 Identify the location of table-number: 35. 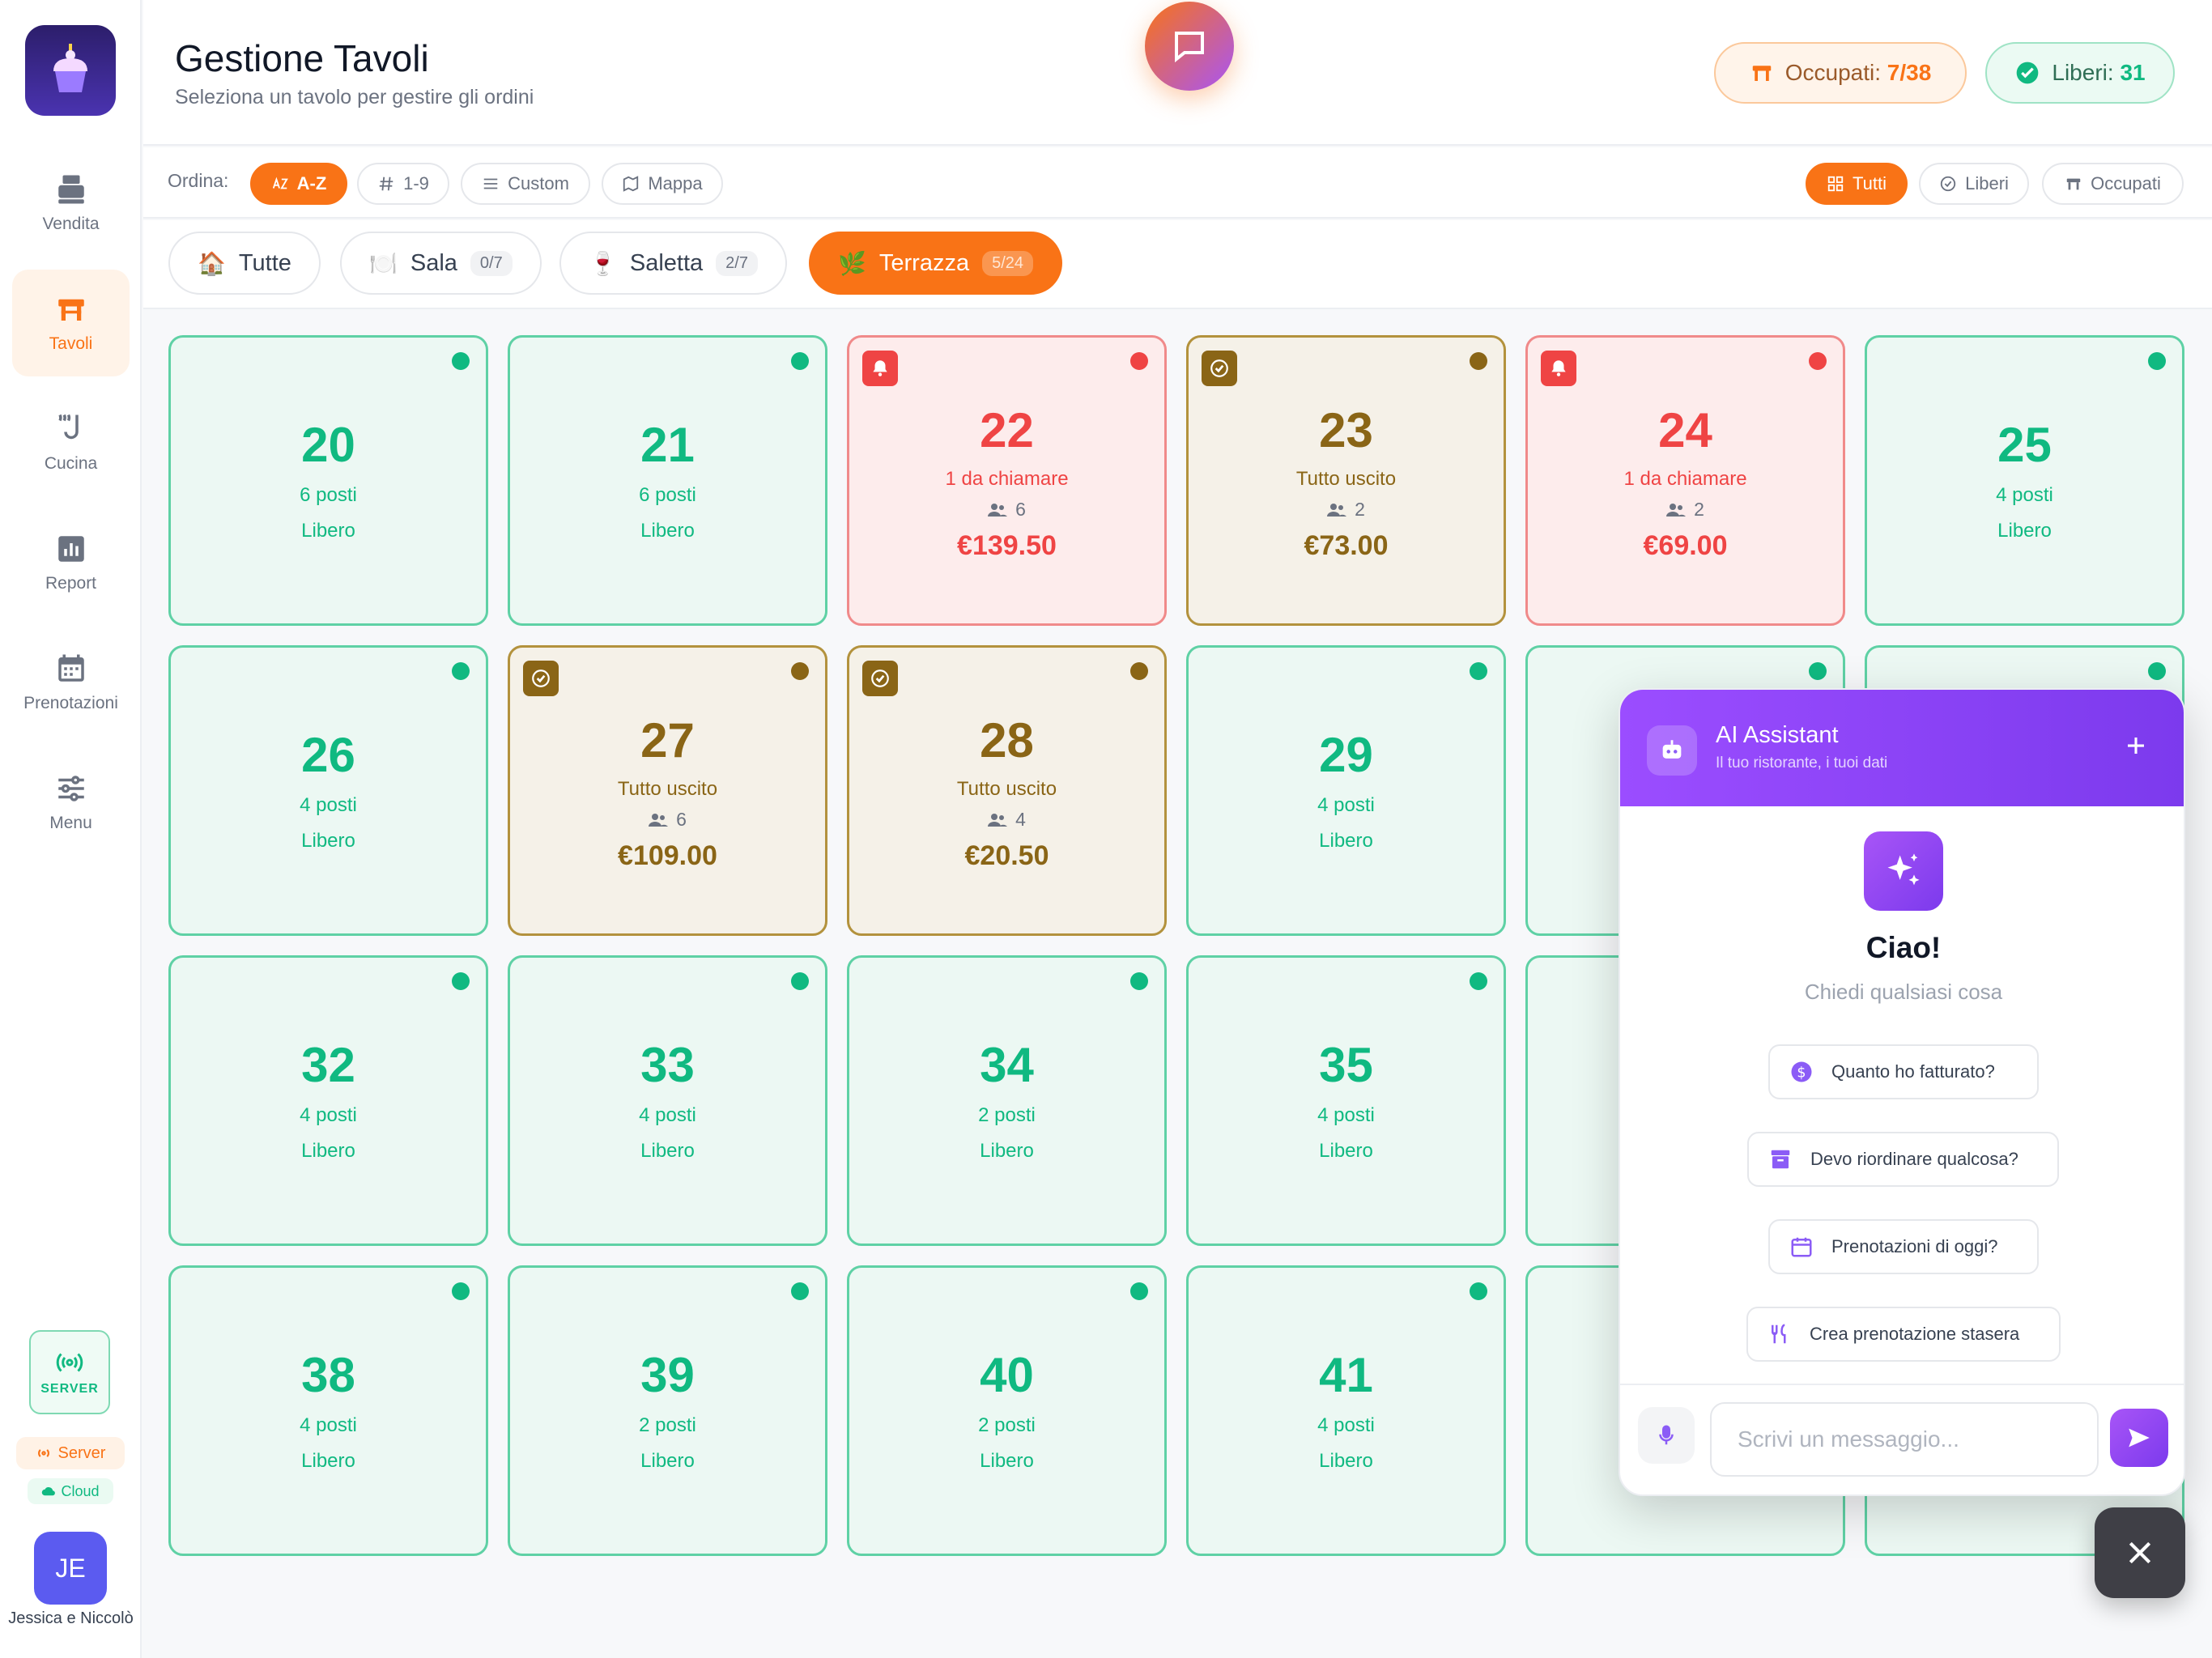
(1346, 1065).